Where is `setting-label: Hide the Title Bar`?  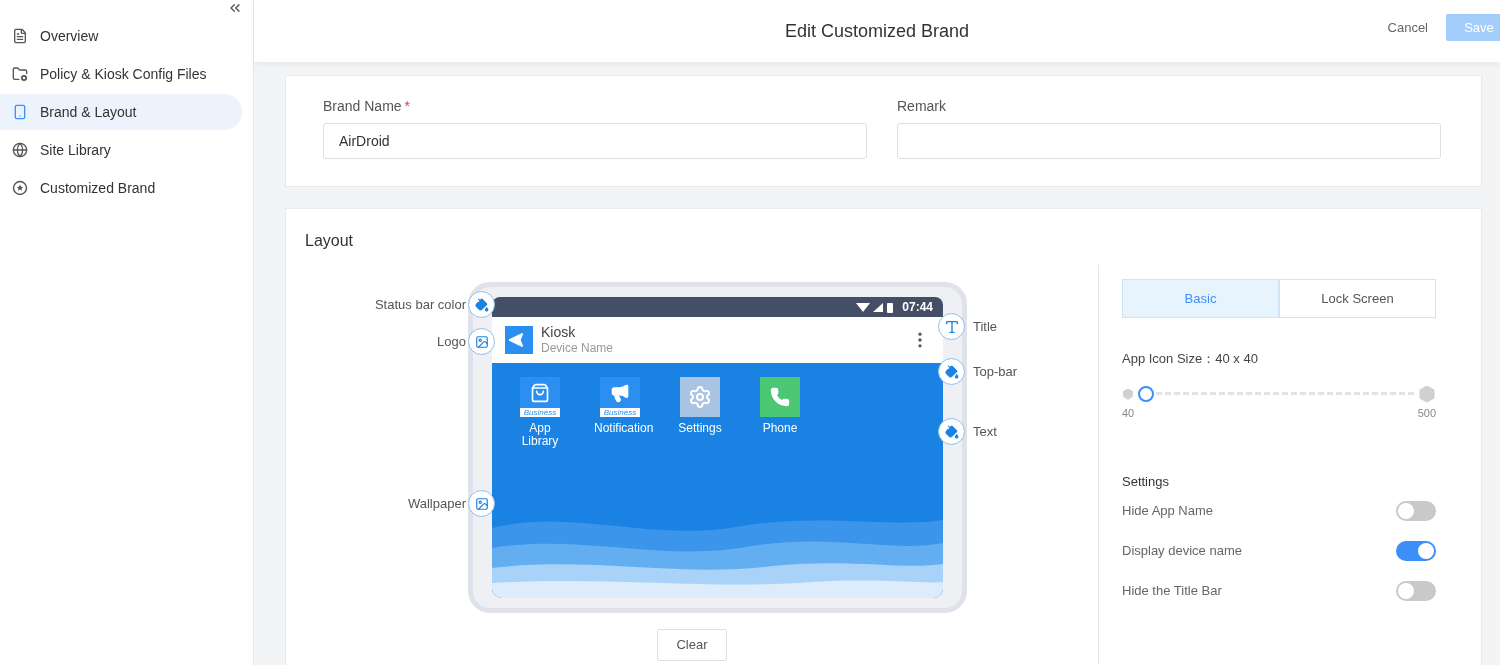 setting-label: Hide the Title Bar is located at coordinates (1172, 590).